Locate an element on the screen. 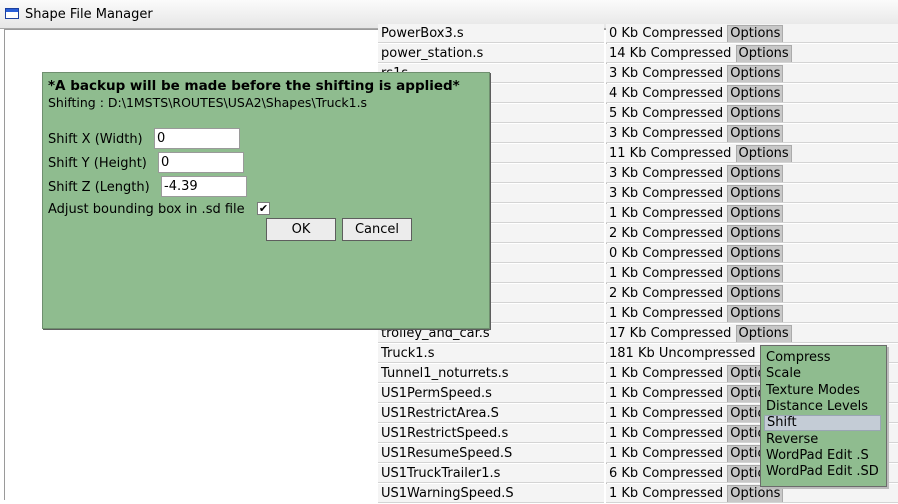 Image resolution: width=898 pixels, height=504 pixels. file-size-cell: 4 Kb Compressed Options is located at coordinates (752, 93).